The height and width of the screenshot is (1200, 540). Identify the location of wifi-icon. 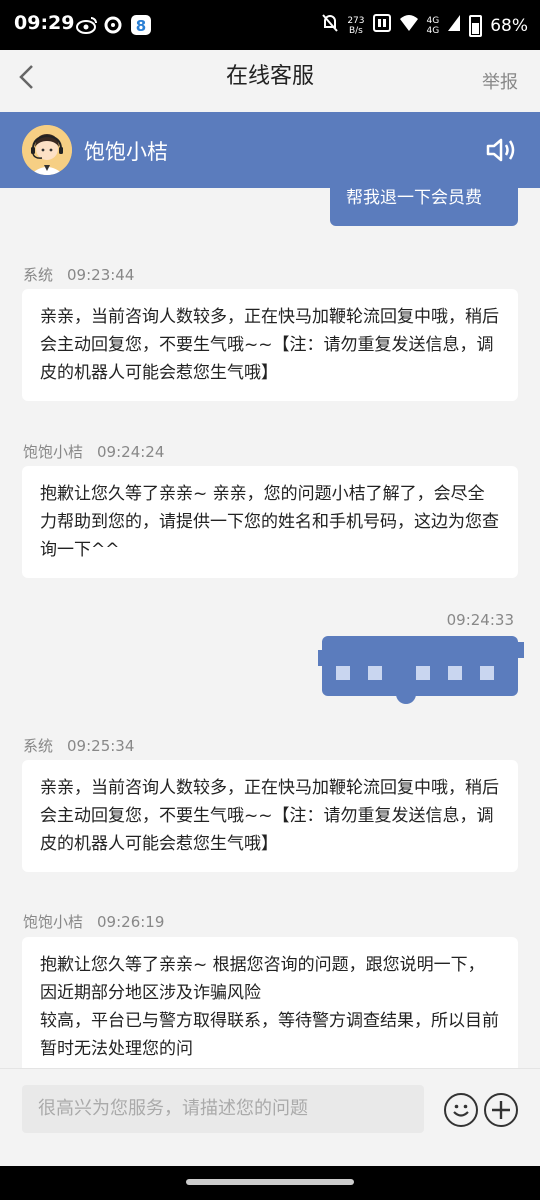
(409, 25).